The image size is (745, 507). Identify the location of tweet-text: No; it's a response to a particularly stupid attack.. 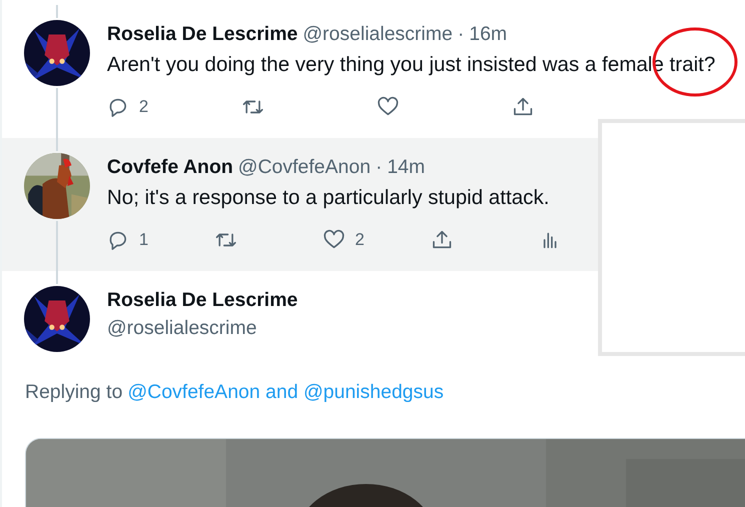
(328, 198).